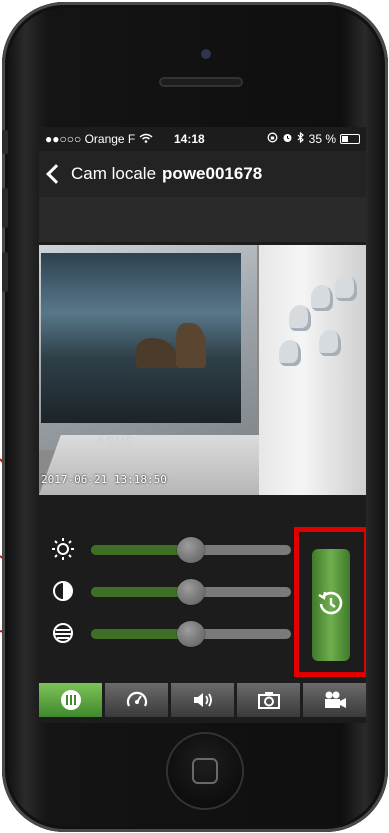 This screenshot has height=833, width=389. I want to click on status-time: 14:18, so click(189, 139).